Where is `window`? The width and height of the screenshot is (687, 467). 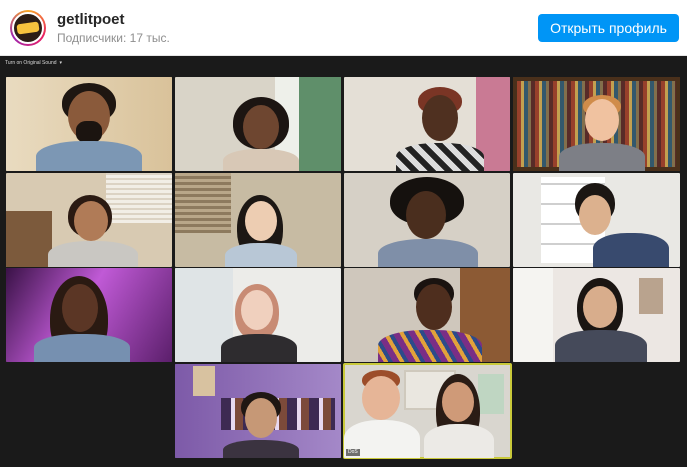
window is located at coordinates (491, 394).